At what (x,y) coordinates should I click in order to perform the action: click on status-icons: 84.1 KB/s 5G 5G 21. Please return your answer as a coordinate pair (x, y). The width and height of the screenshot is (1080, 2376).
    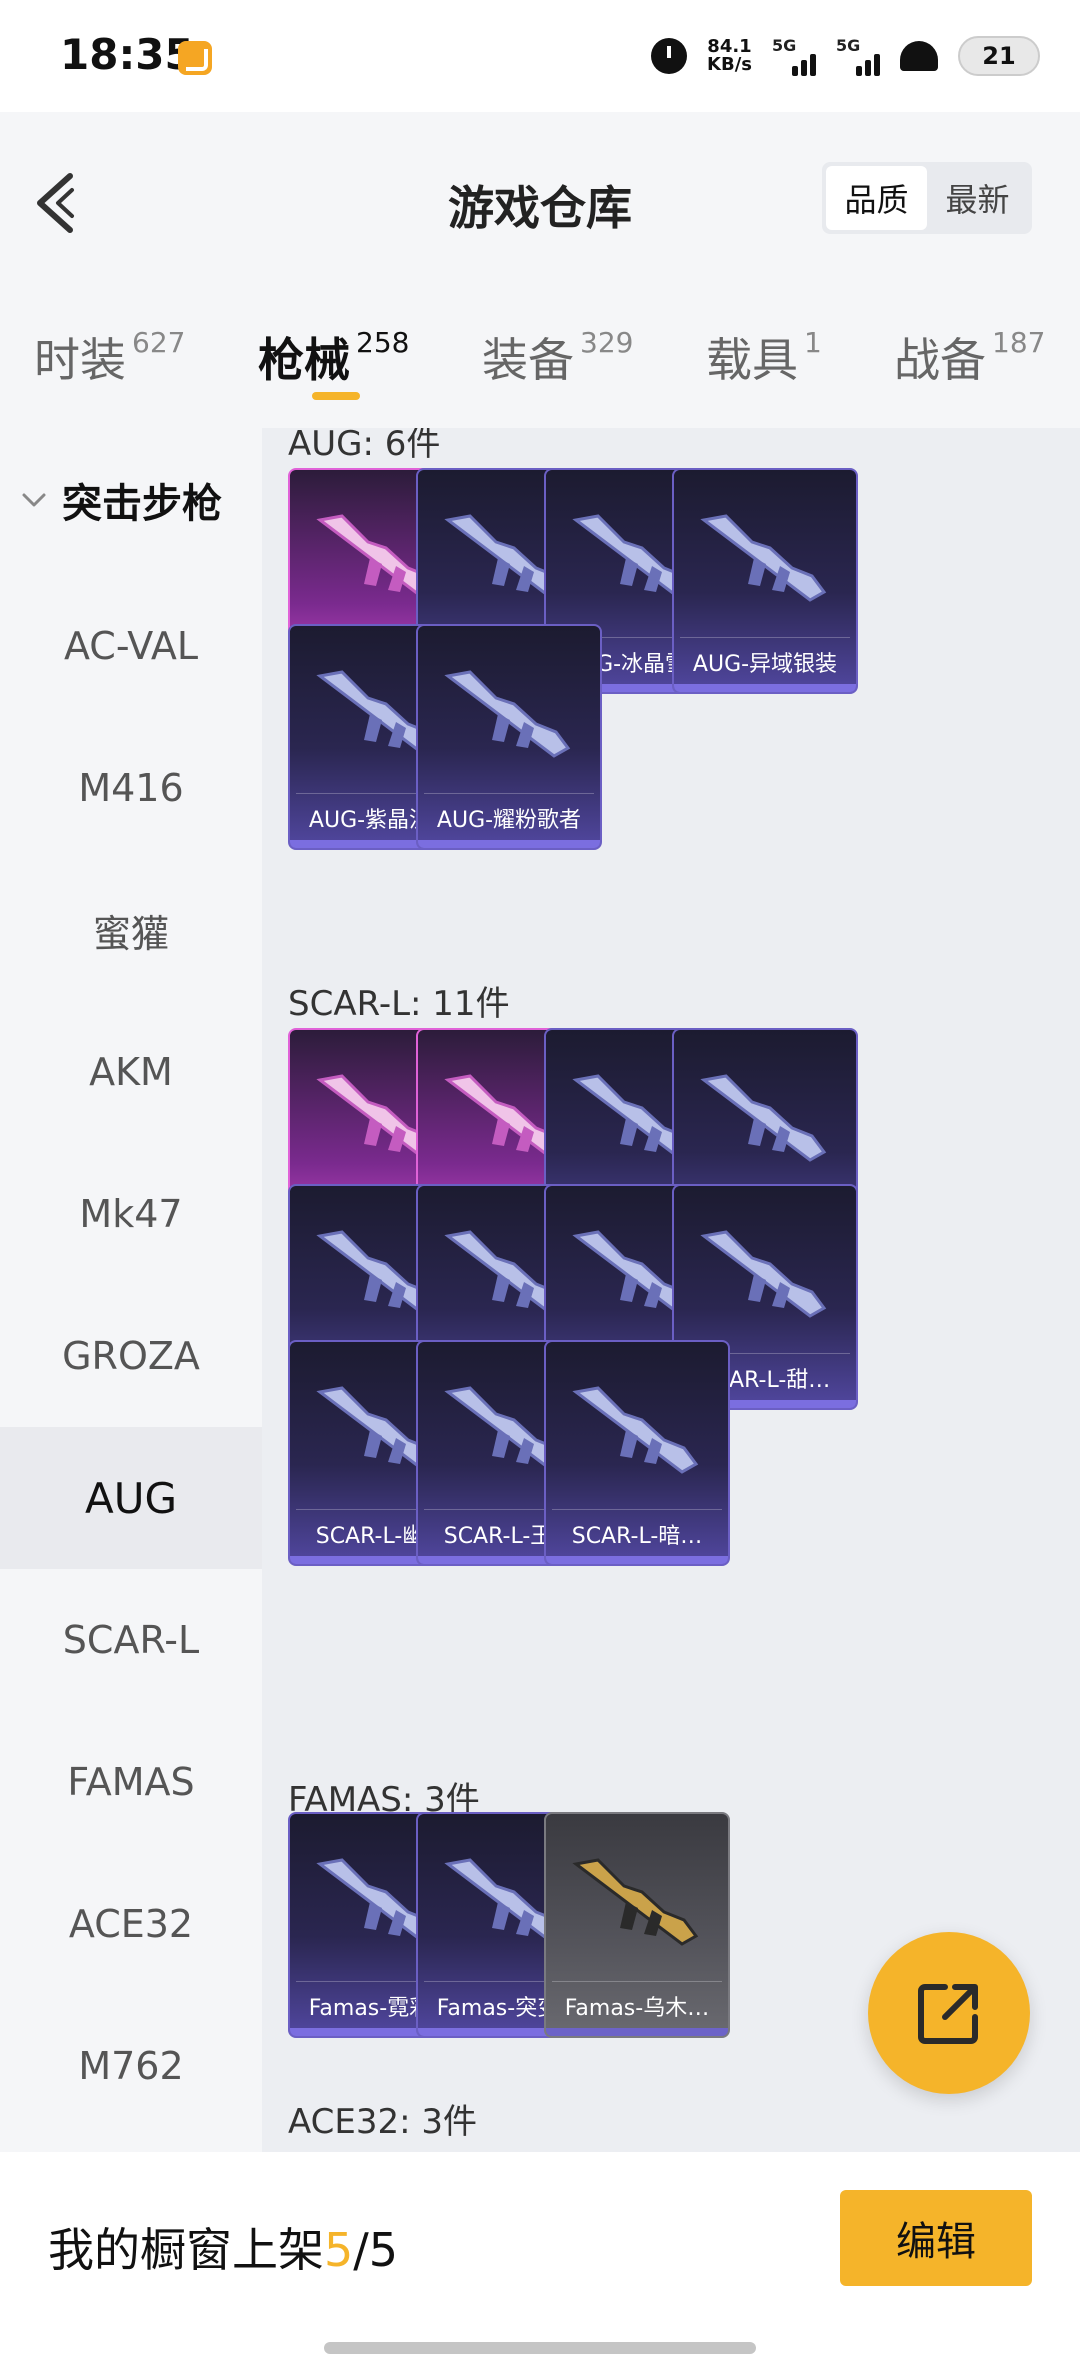
    Looking at the image, I should click on (845, 56).